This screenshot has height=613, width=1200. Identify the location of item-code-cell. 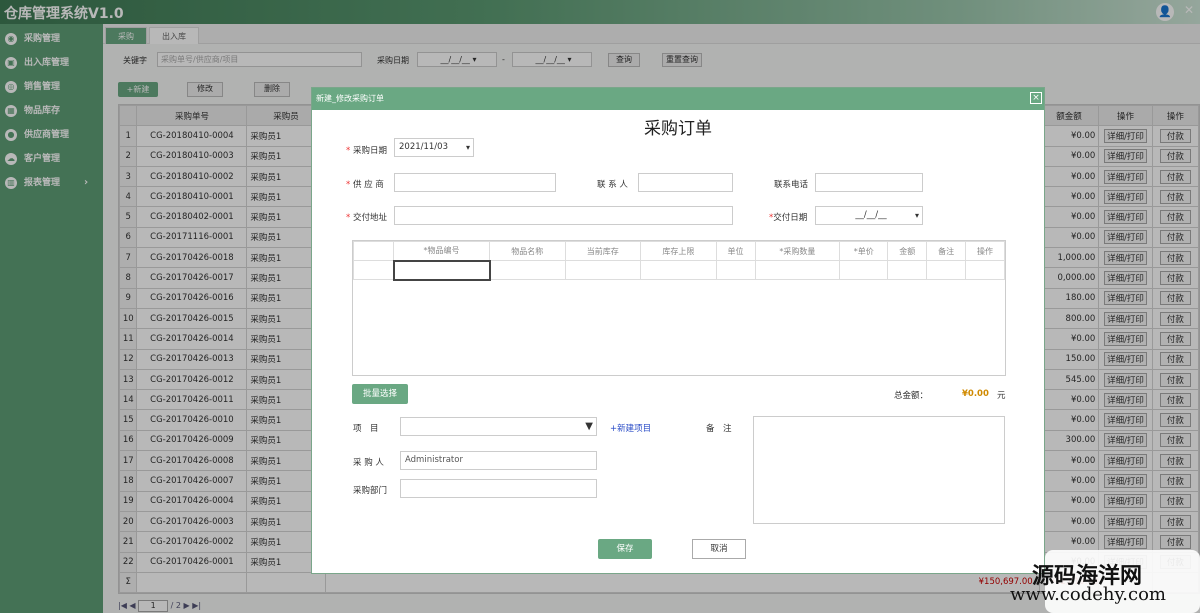
(441, 270).